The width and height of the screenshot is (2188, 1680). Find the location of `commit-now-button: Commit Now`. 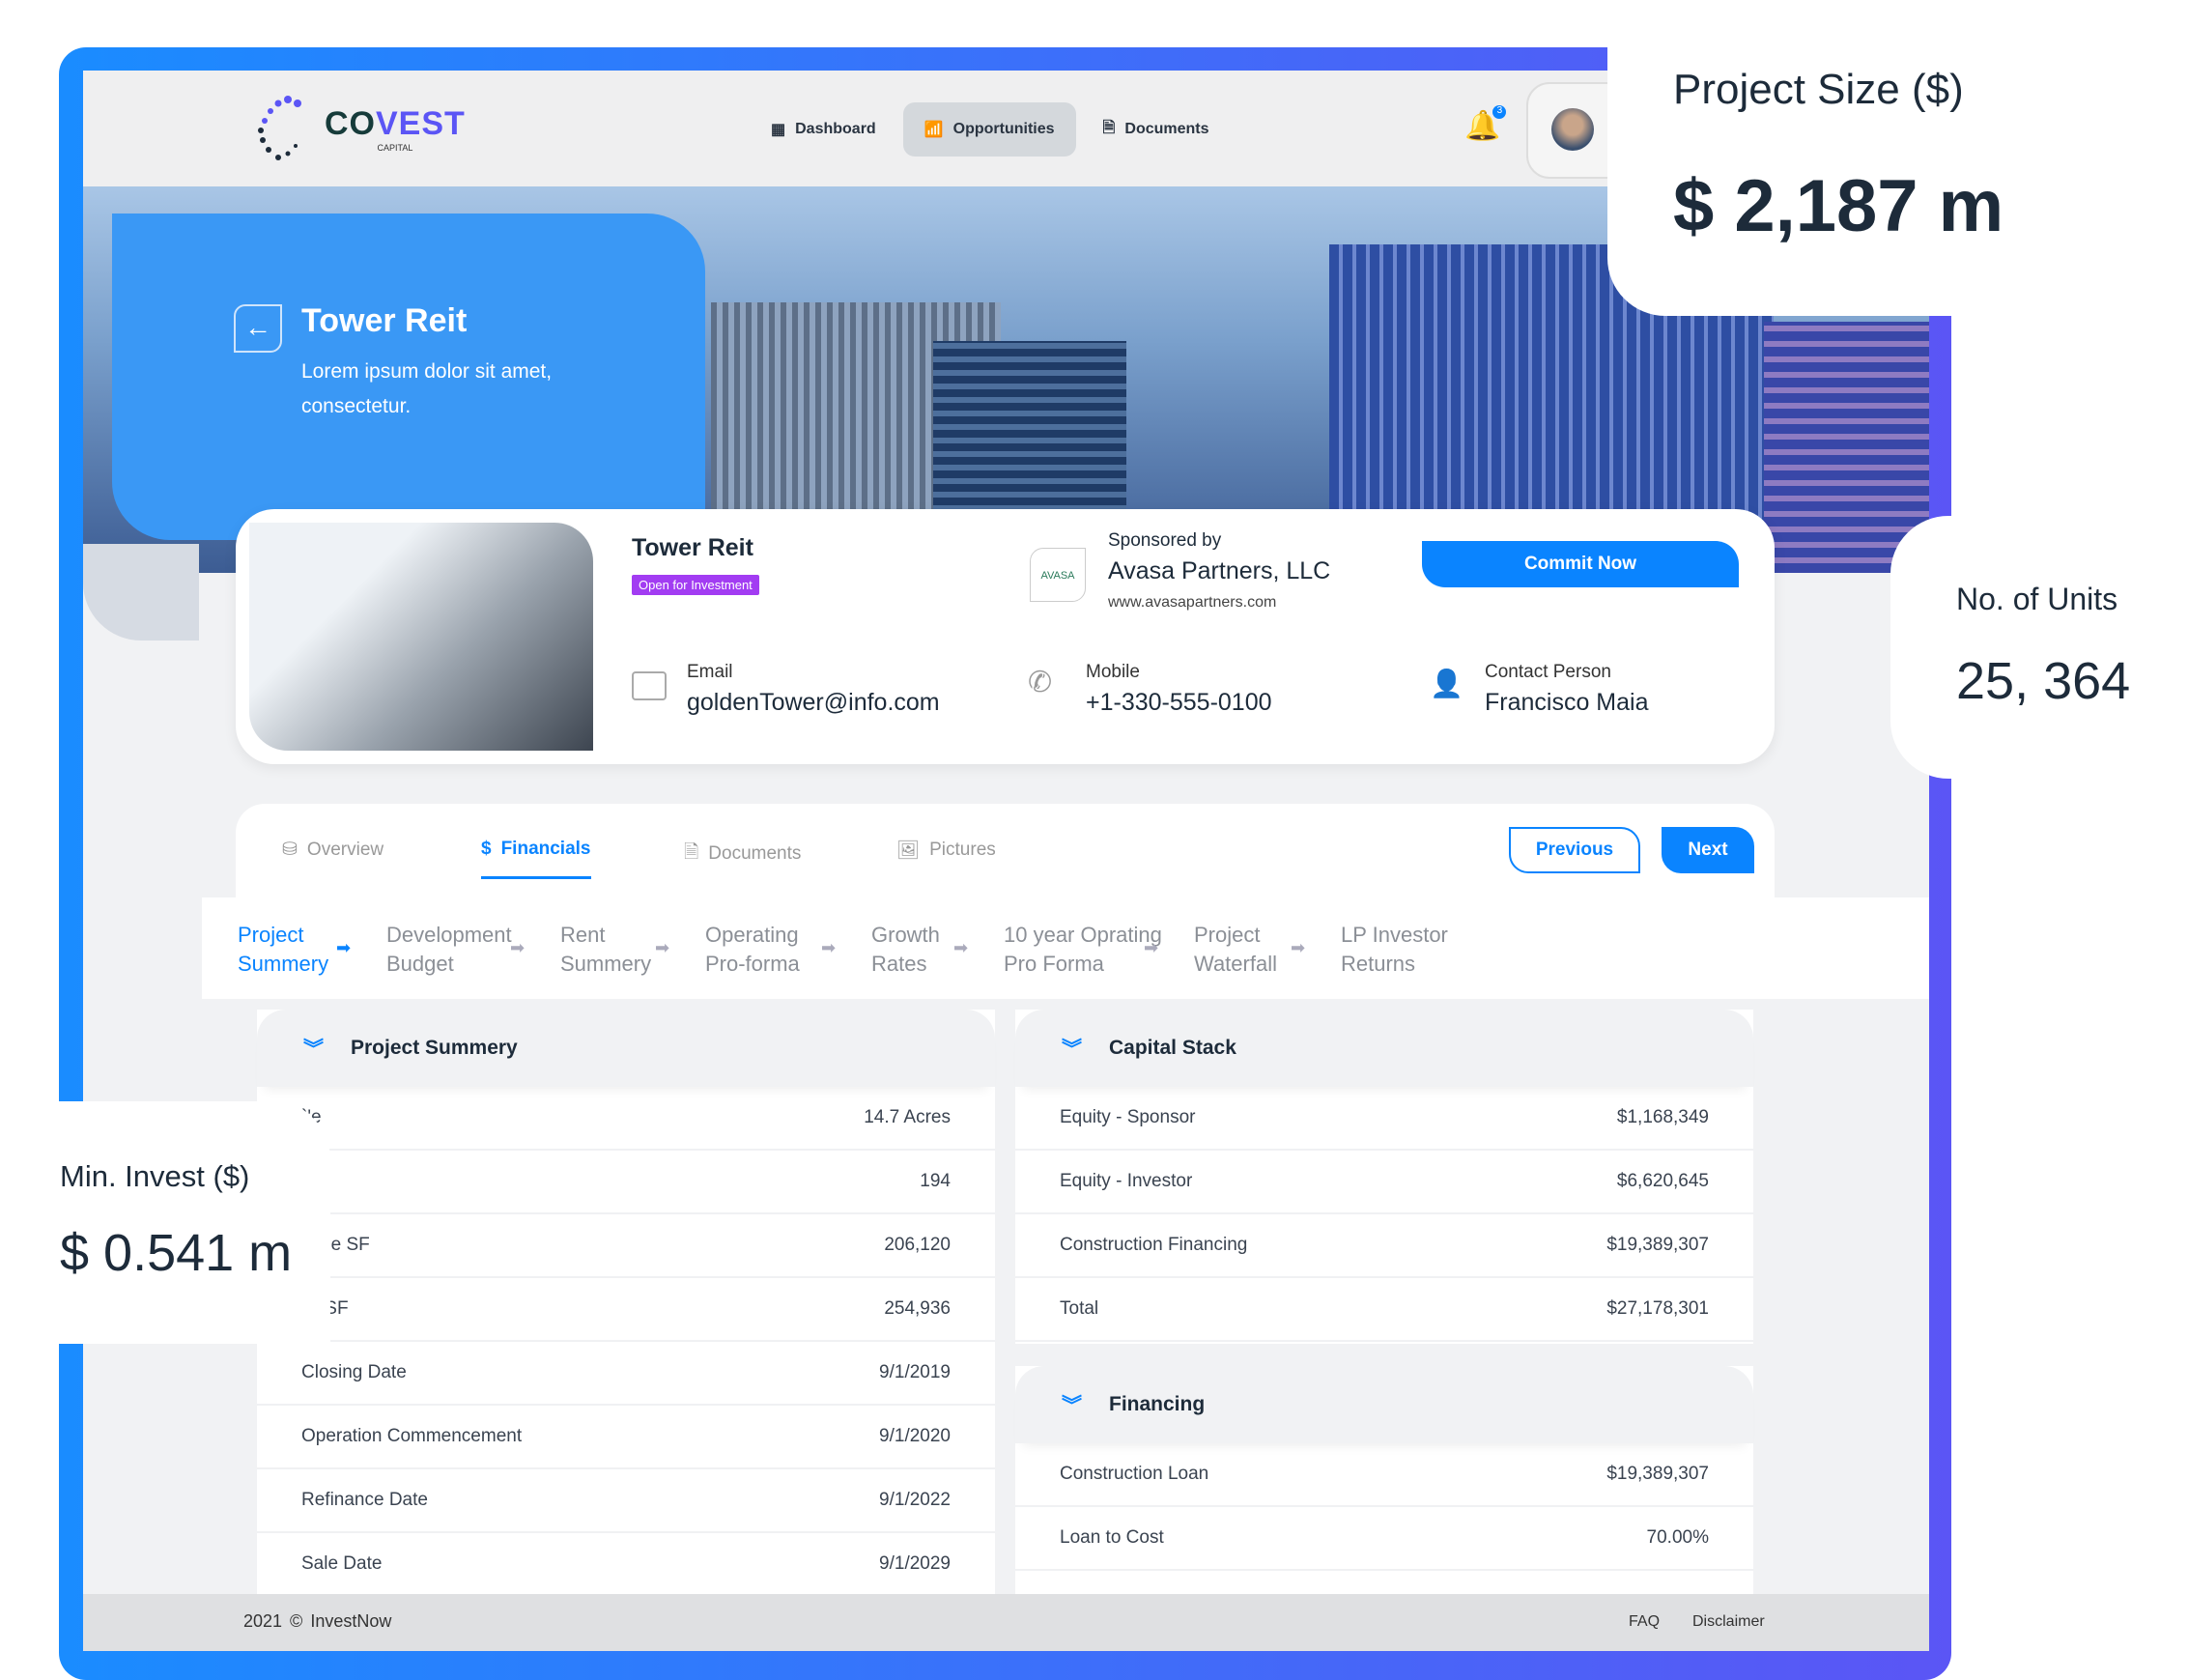

commit-now-button: Commit Now is located at coordinates (1580, 564).